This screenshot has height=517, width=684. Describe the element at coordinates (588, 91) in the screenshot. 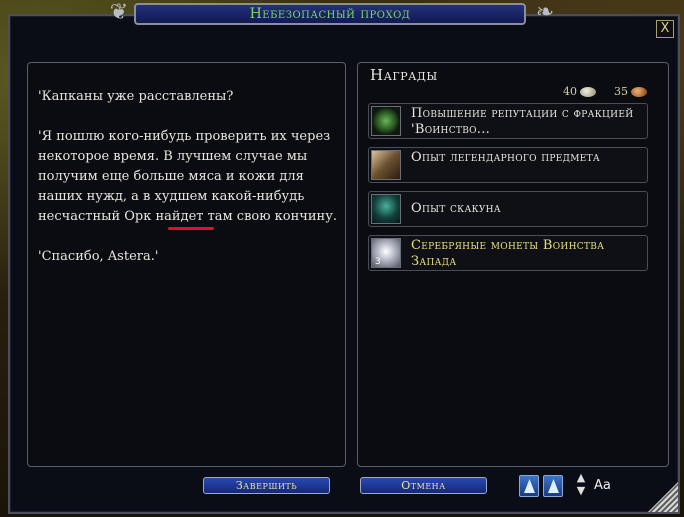

I see `silver-coin-icon` at that location.